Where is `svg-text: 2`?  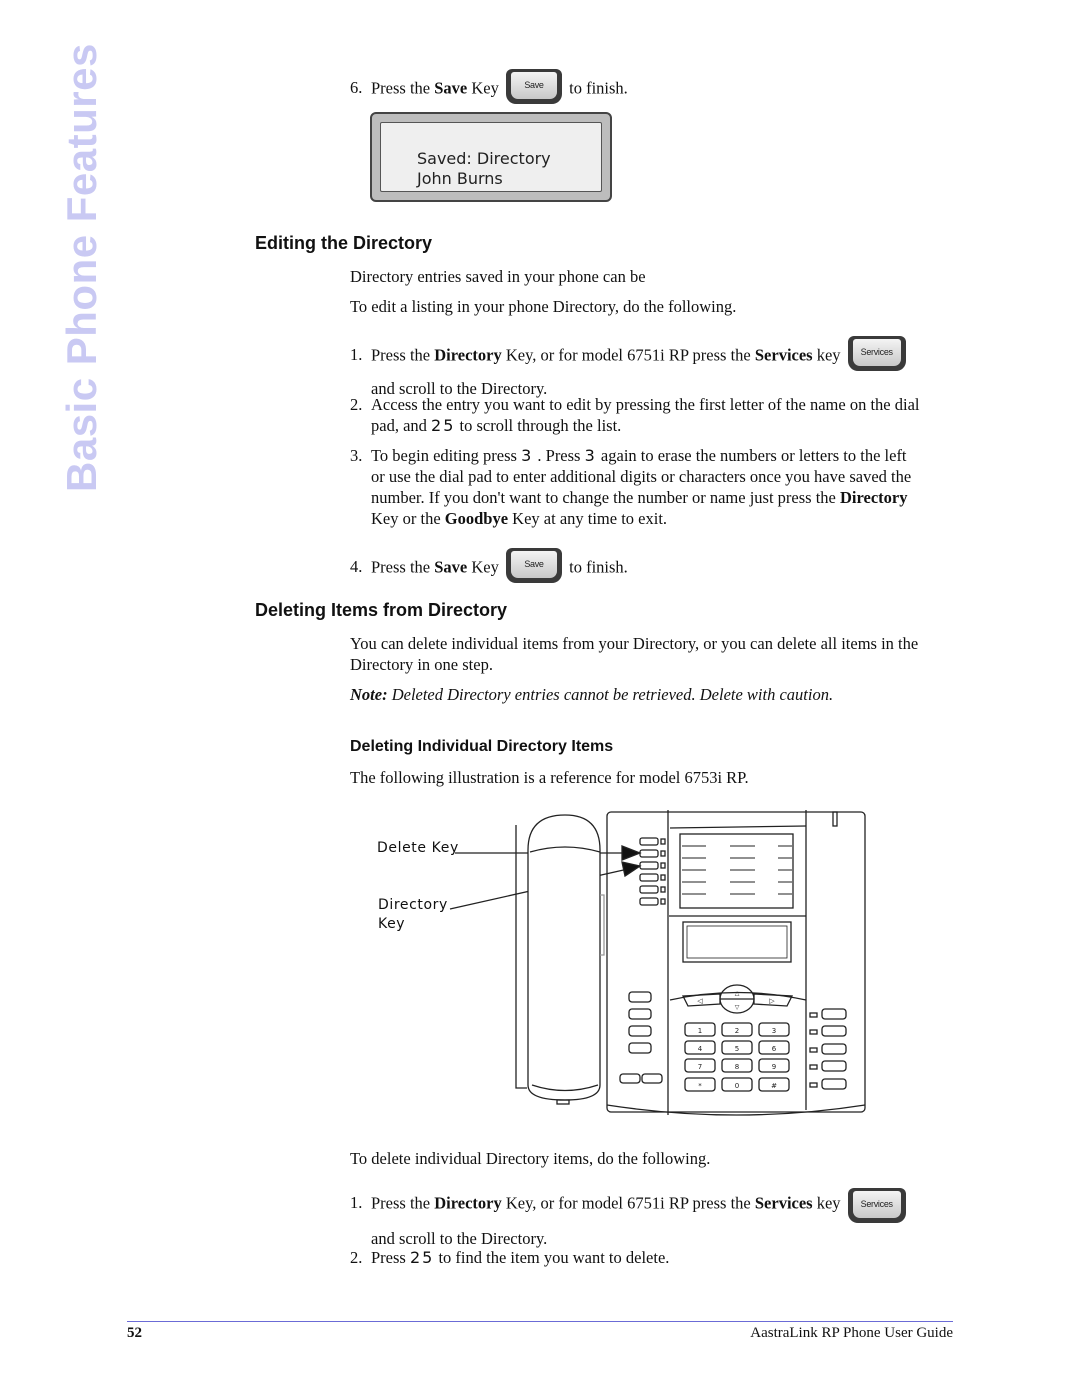 svg-text: 2 is located at coordinates (737, 1031).